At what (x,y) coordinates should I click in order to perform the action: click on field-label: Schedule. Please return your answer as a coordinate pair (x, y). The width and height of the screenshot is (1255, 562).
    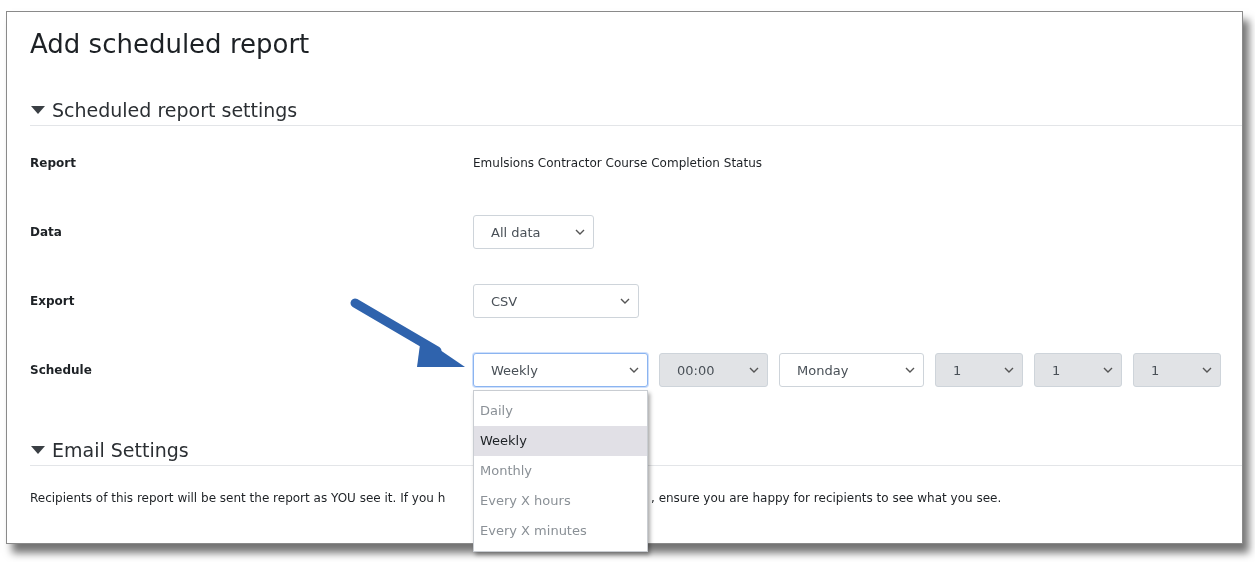
    Looking at the image, I should click on (61, 370).